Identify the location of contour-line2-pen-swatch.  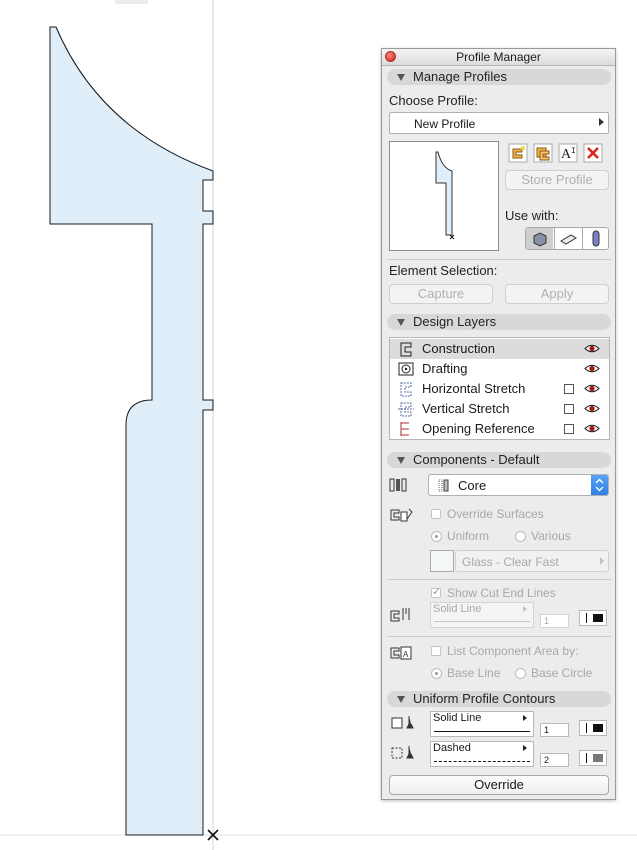
(593, 758).